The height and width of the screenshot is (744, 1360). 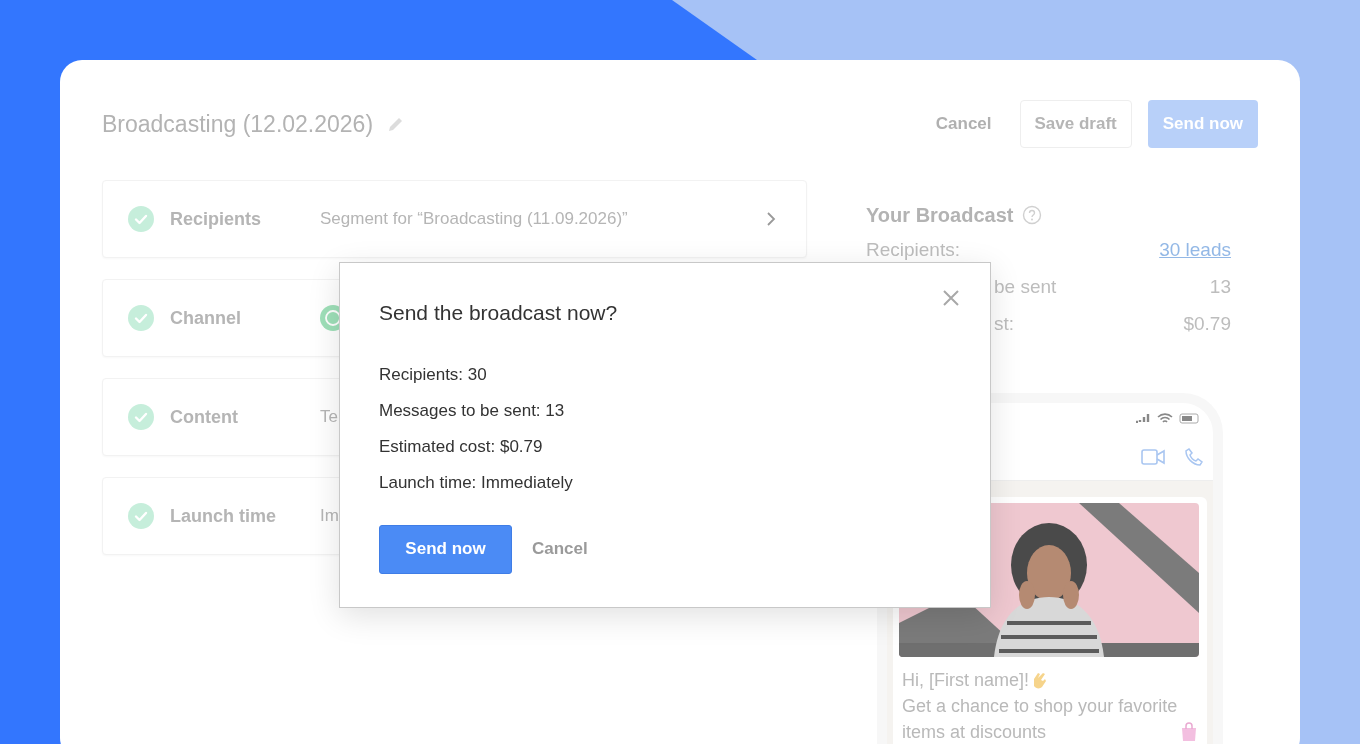 What do you see at coordinates (1190, 418) in the screenshot?
I see `battery-icon` at bounding box center [1190, 418].